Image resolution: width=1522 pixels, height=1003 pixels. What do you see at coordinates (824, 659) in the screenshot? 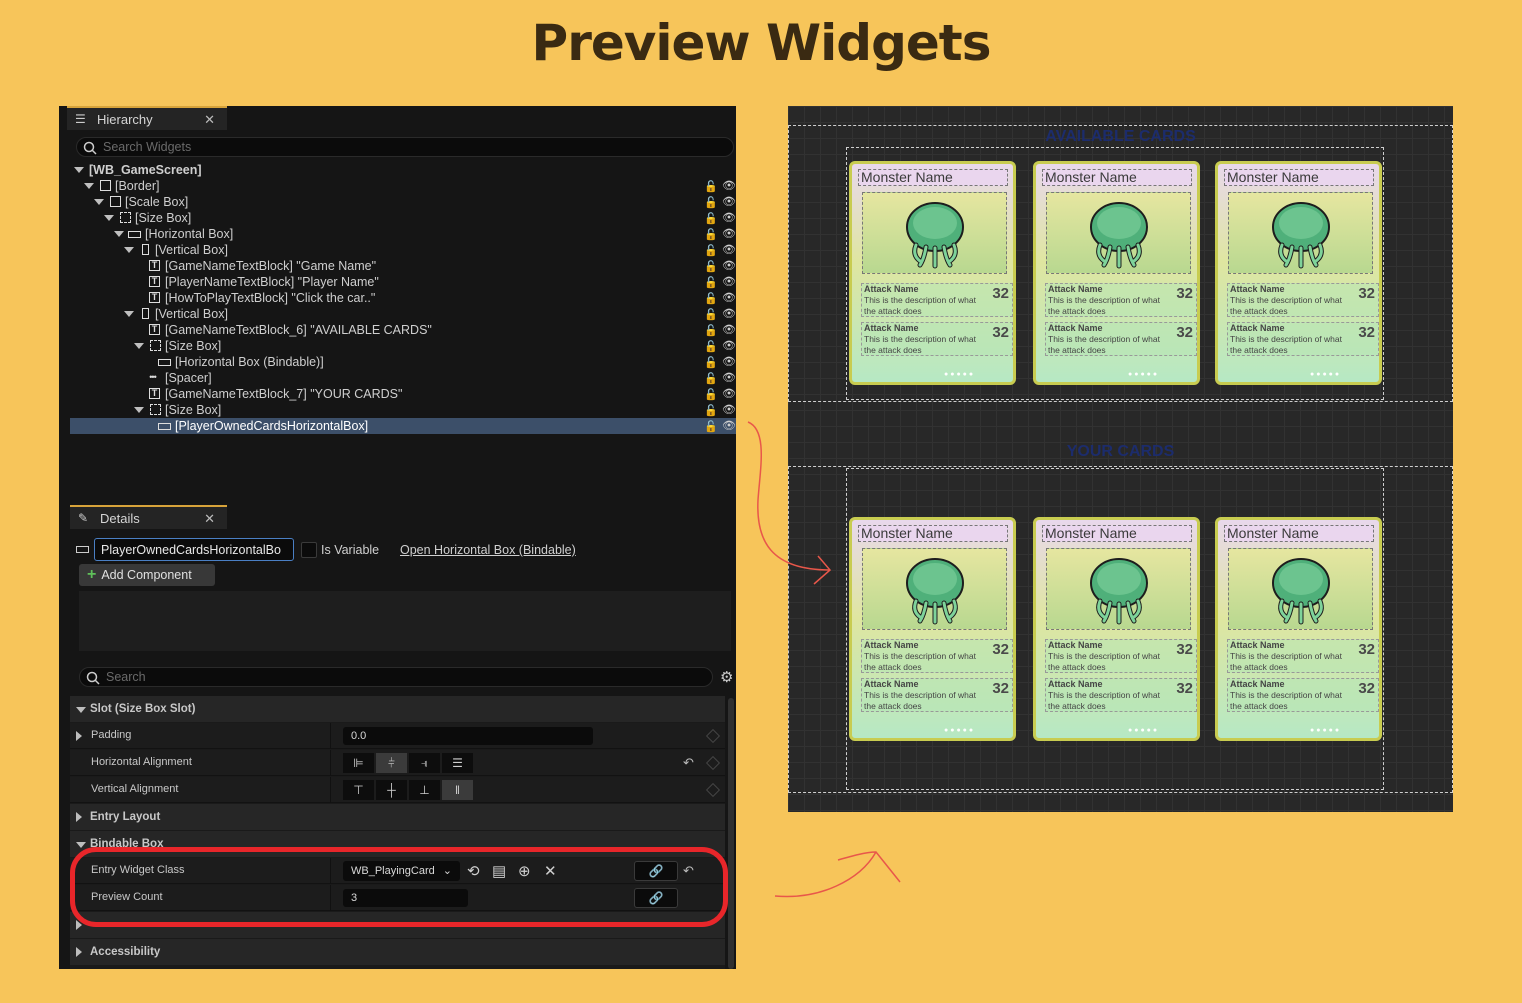
I see `annotation-arrows` at bounding box center [824, 659].